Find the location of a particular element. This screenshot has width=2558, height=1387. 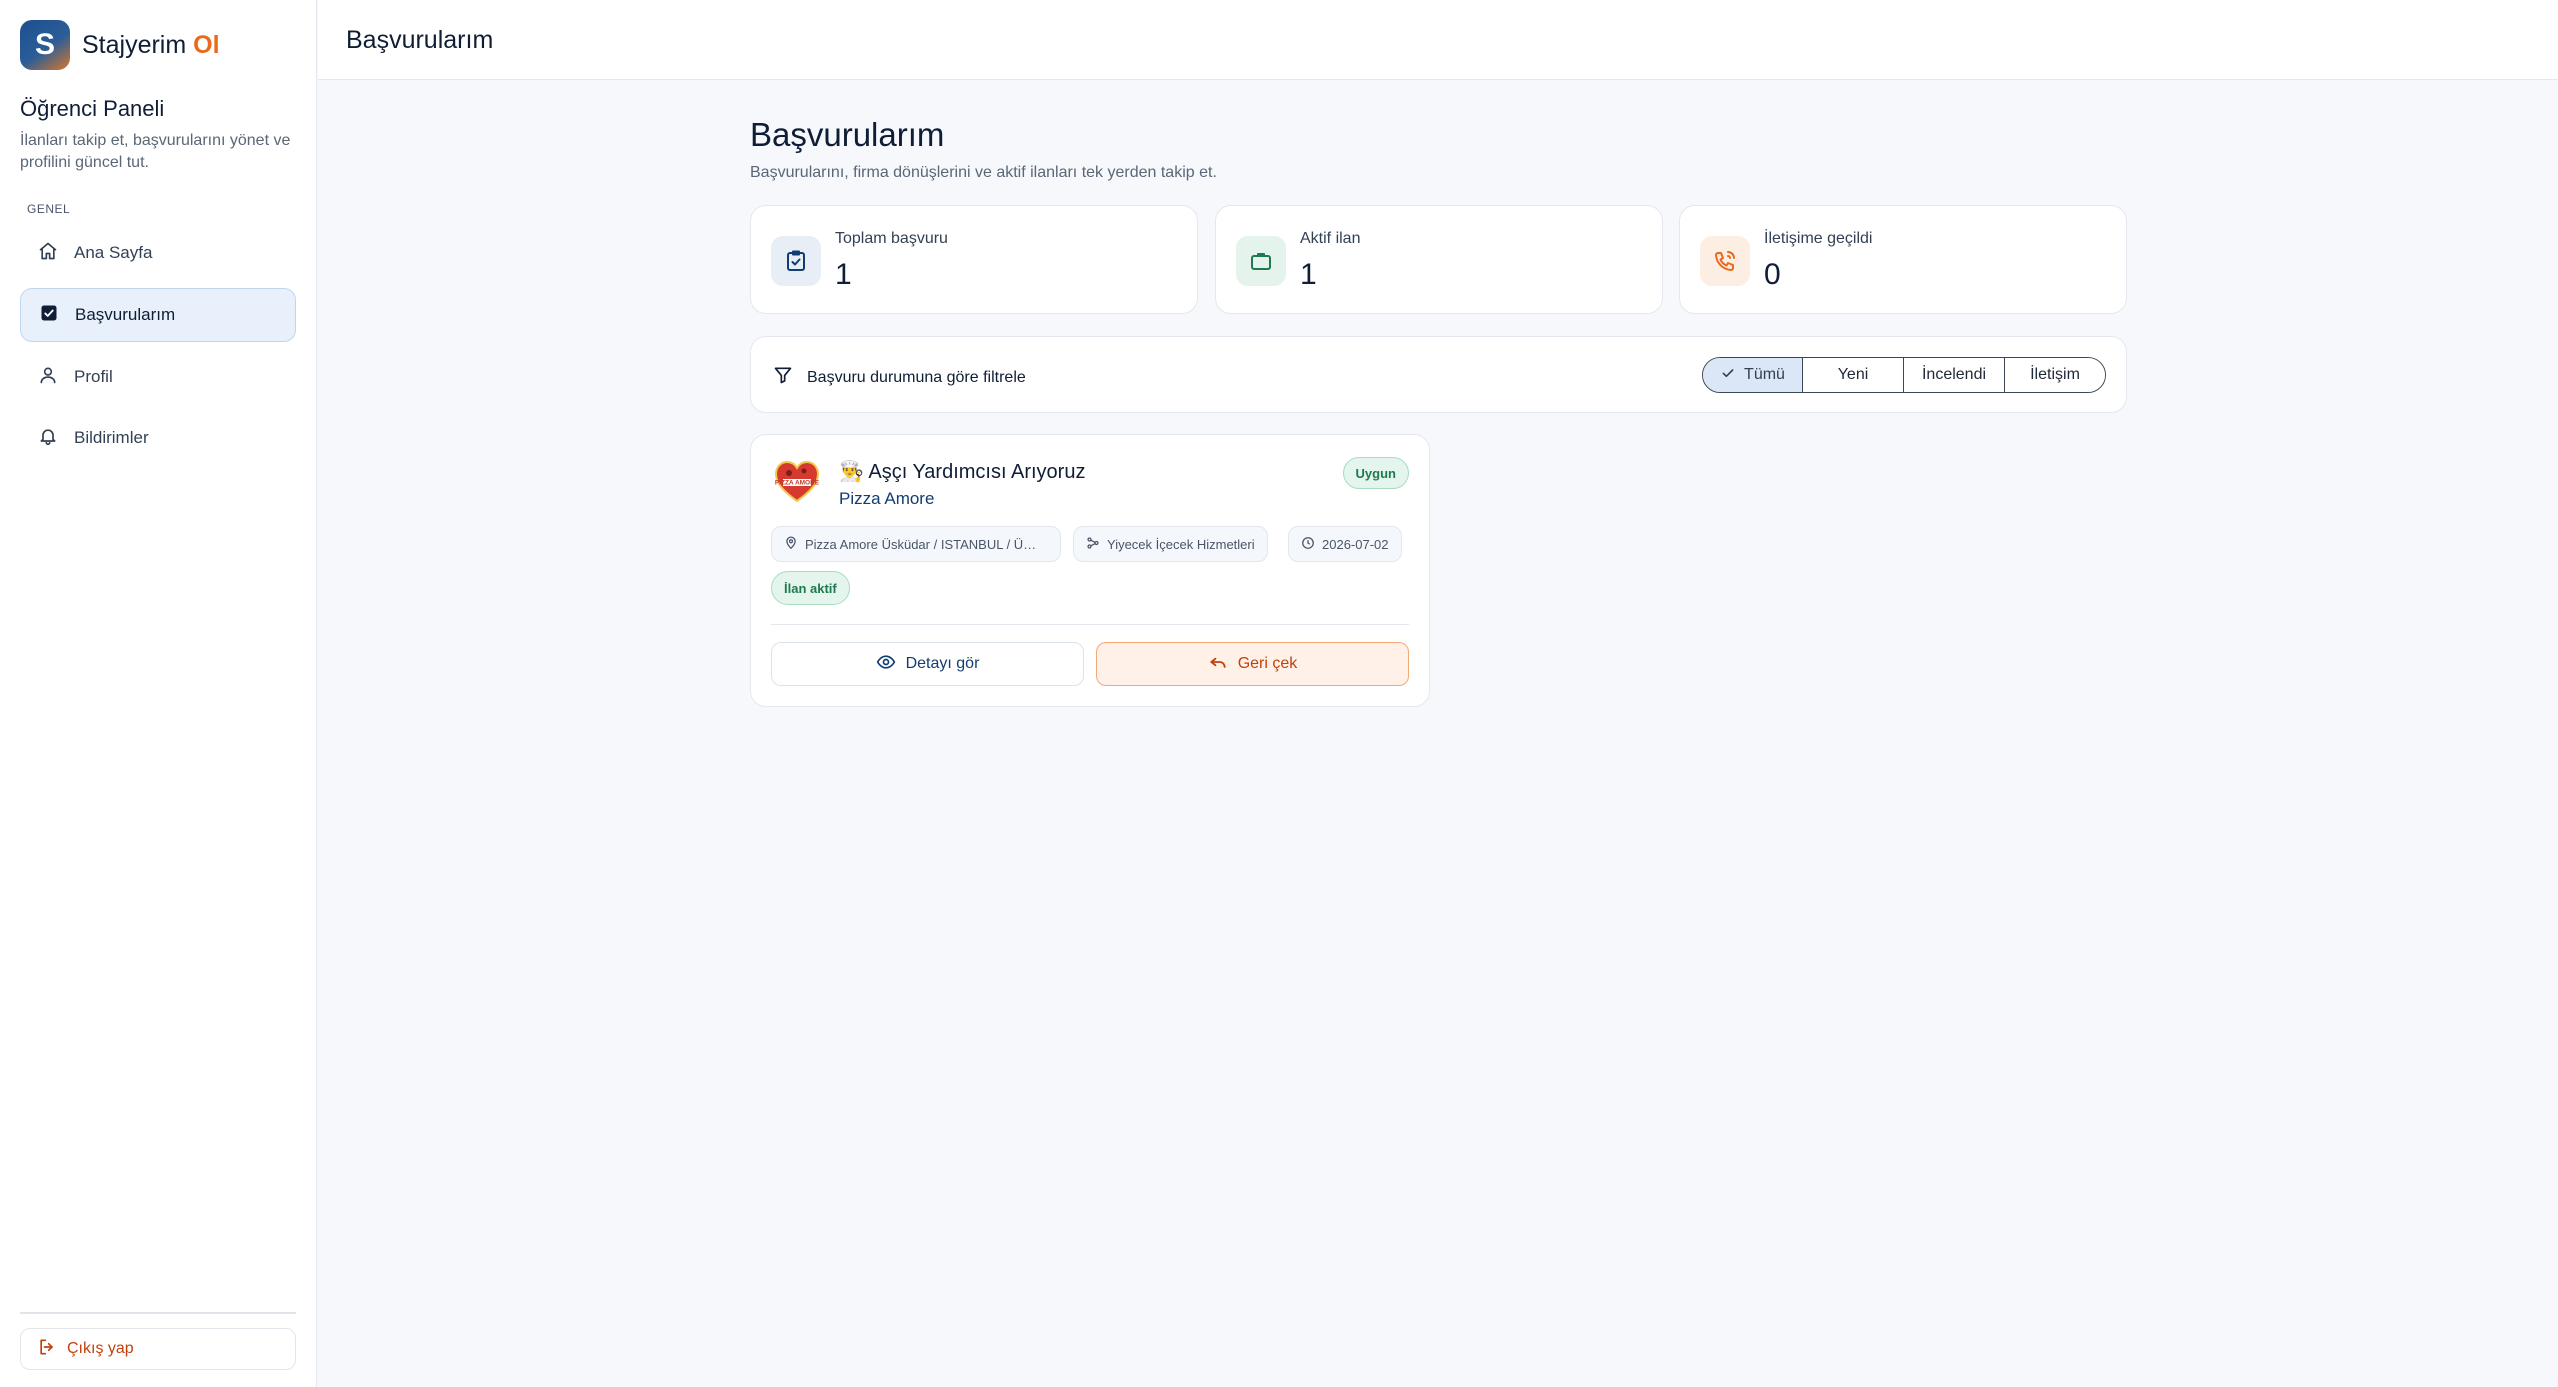

user-icon is located at coordinates (48, 377).